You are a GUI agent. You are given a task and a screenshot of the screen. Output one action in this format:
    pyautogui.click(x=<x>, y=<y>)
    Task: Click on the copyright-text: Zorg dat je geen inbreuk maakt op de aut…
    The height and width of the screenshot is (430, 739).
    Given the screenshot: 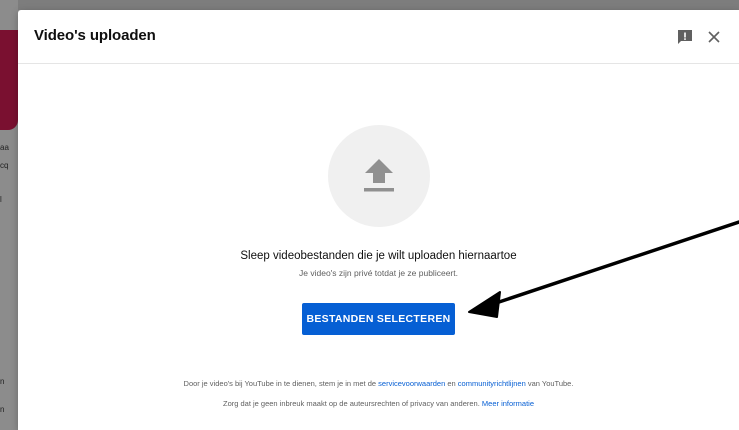 What is the action you would take?
    pyautogui.click(x=352, y=403)
    